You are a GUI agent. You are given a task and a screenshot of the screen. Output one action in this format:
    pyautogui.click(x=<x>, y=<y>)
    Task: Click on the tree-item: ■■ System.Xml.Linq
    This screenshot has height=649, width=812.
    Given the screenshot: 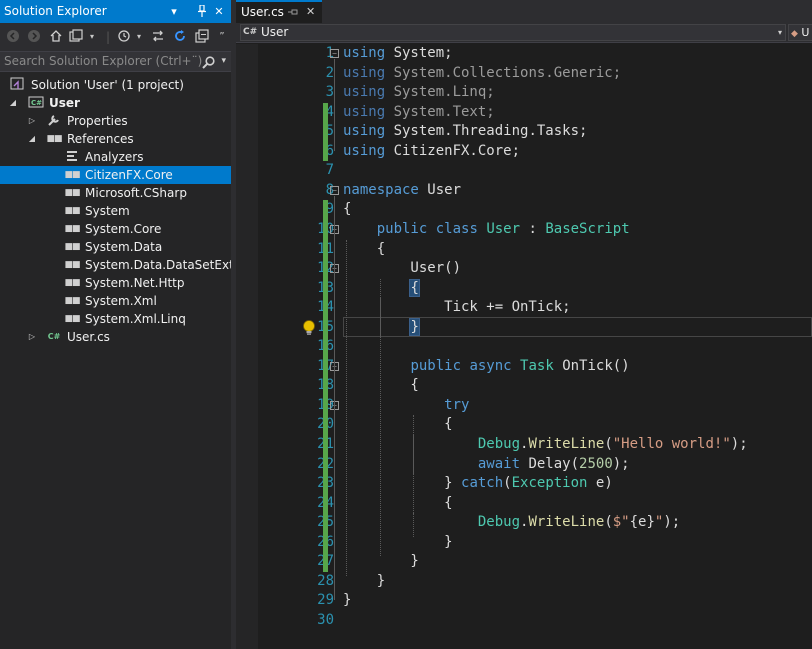 What is the action you would take?
    pyautogui.click(x=115, y=319)
    